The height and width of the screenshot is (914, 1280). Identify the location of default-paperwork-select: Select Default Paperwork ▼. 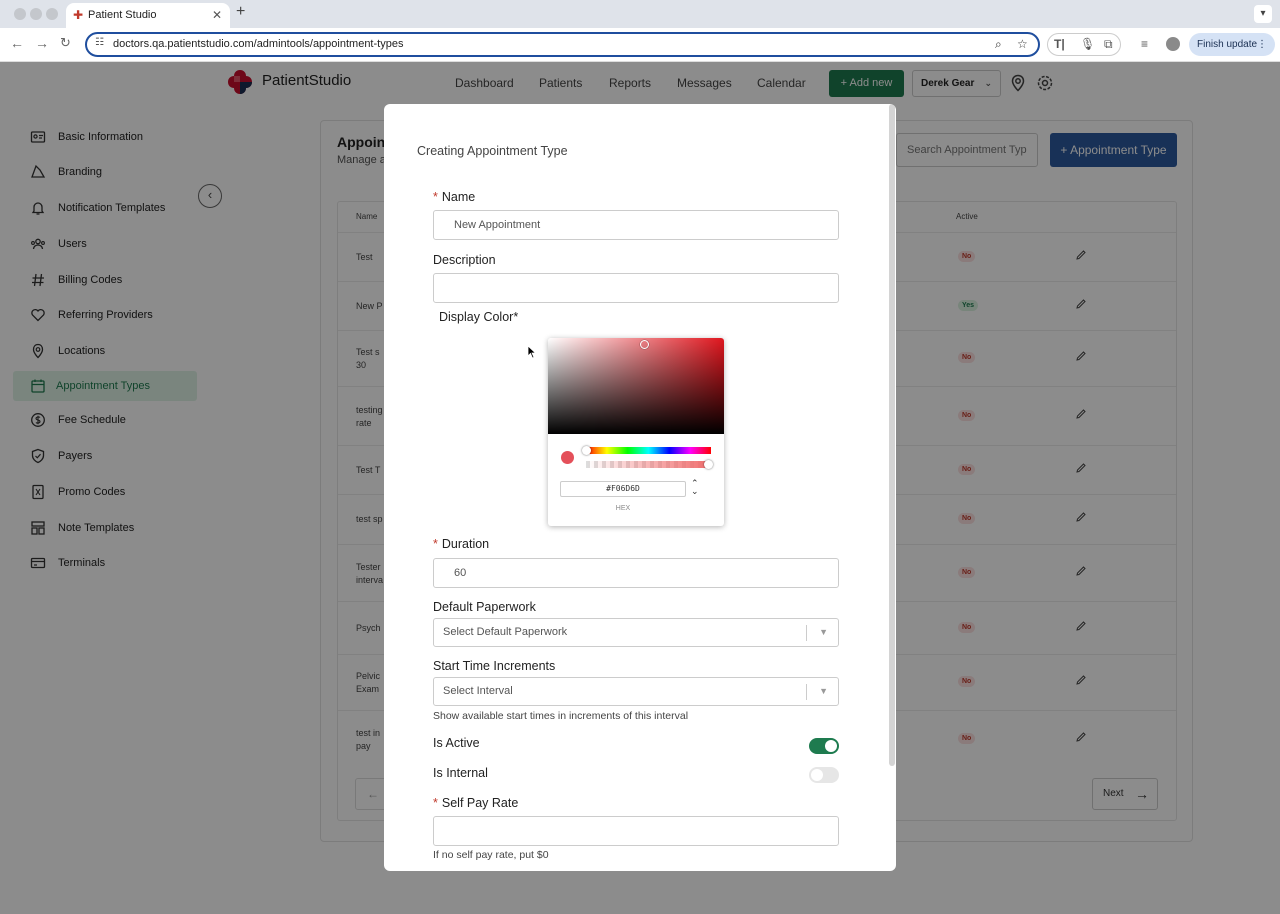
(636, 632).